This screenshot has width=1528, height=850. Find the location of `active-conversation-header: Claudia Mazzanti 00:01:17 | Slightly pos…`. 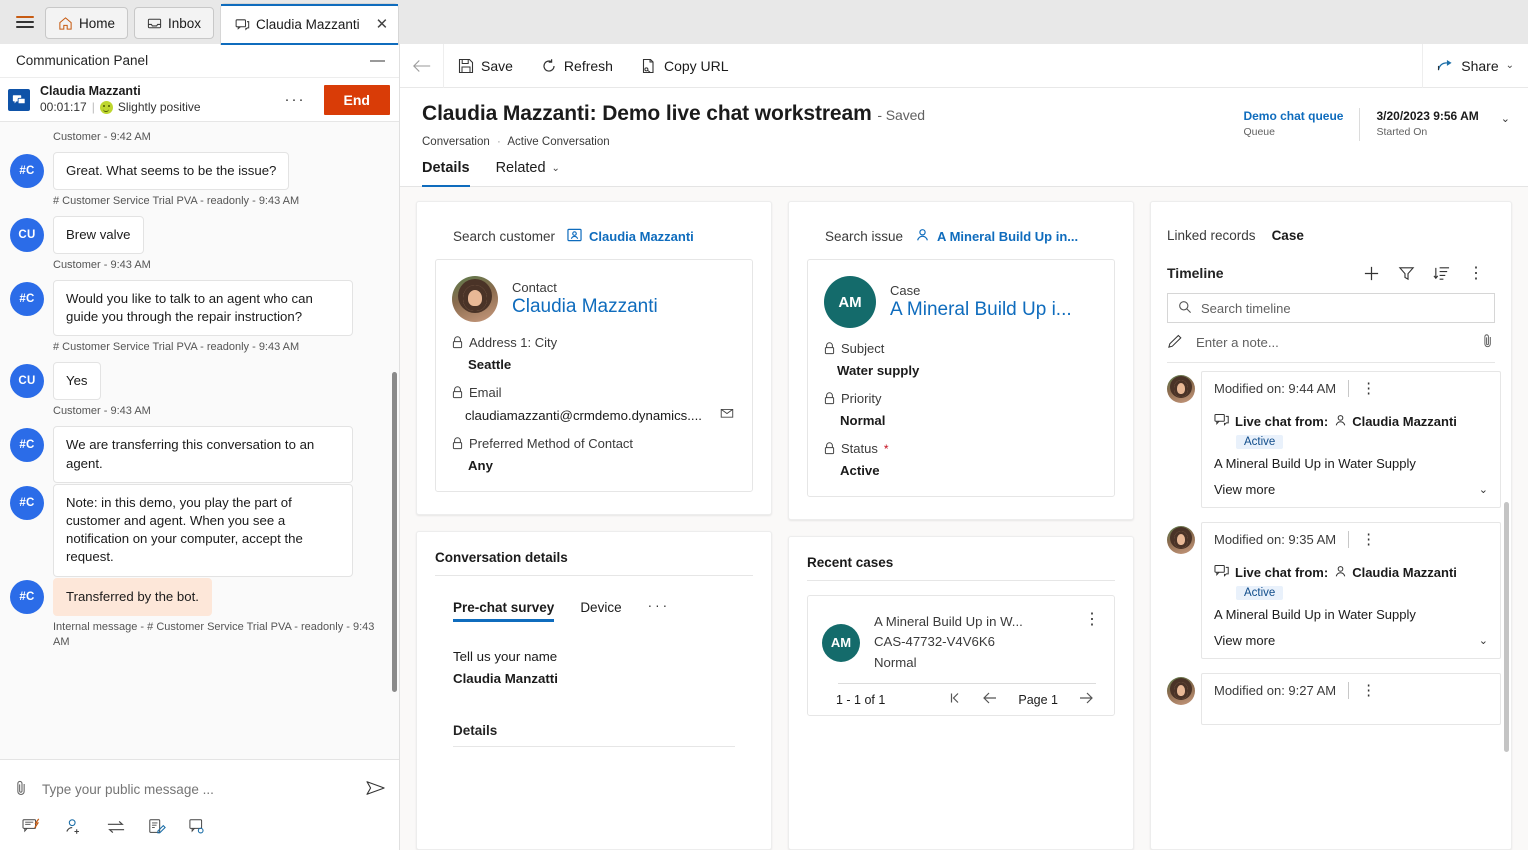

active-conversation-header: Claudia Mazzanti 00:01:17 | Slightly pos… is located at coordinates (199, 100).